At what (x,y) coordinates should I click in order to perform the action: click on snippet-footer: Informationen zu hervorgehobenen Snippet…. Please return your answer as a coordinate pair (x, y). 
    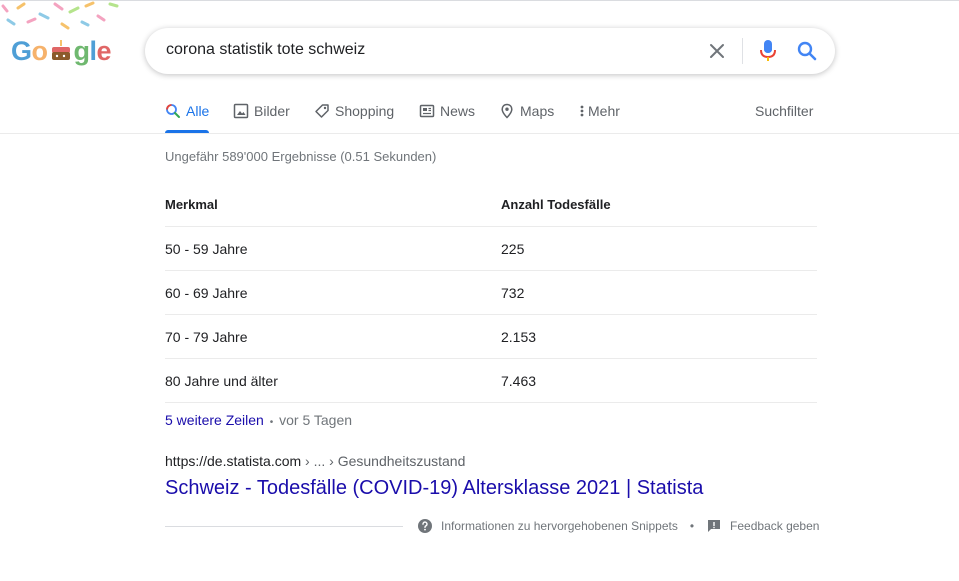
    Looking at the image, I should click on (618, 526).